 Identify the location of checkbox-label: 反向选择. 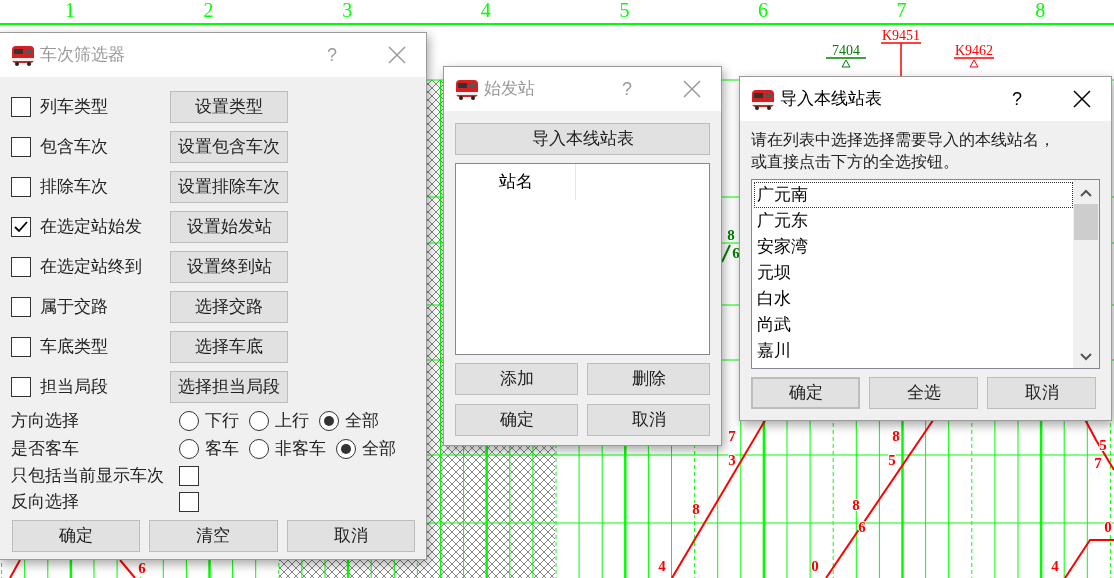
(45, 502).